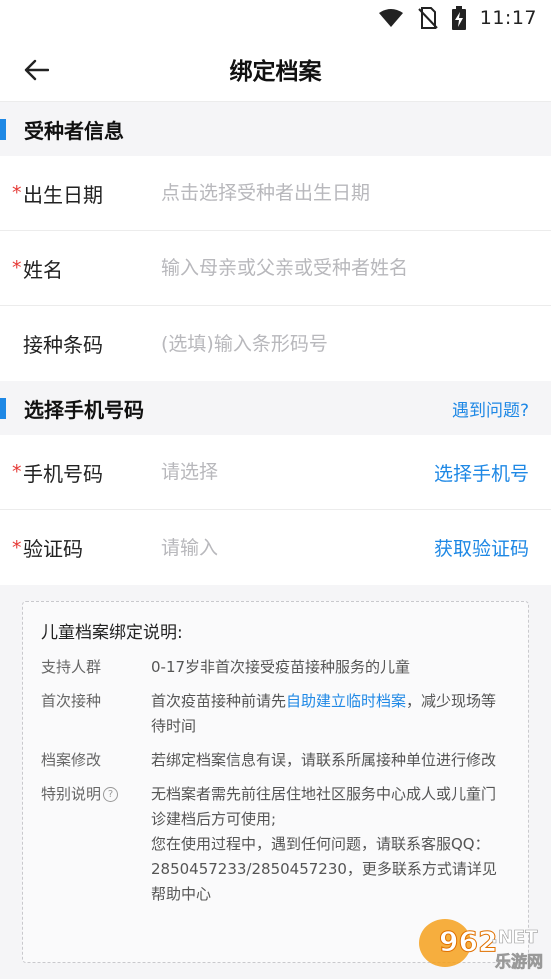 The height and width of the screenshot is (979, 551). What do you see at coordinates (481, 547) in the screenshot?
I see `get-code-button: 获取验证码` at bounding box center [481, 547].